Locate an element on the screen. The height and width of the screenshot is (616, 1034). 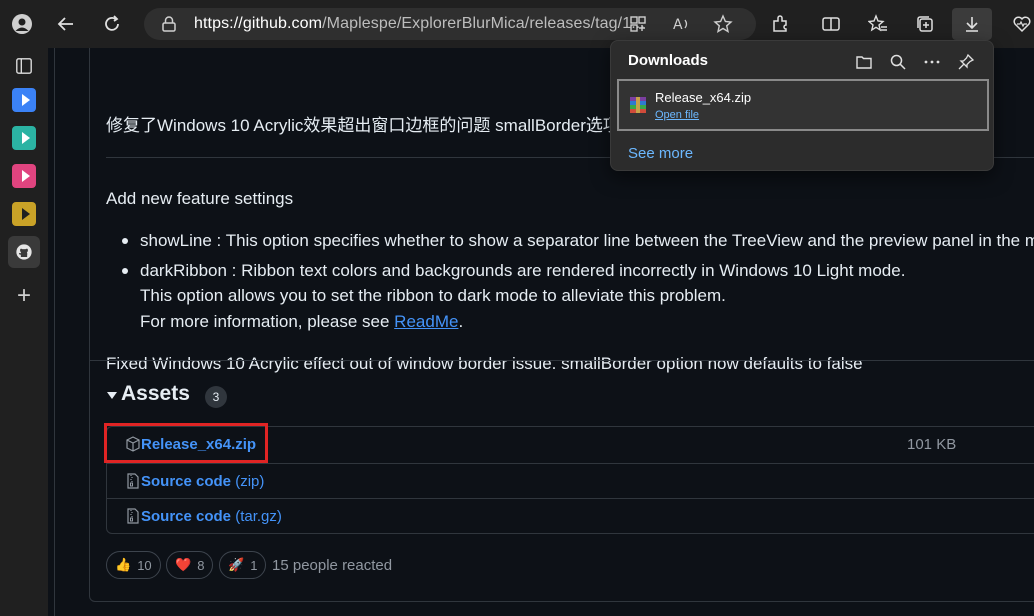
sidebar-item-tab-teal is located at coordinates (24, 138).